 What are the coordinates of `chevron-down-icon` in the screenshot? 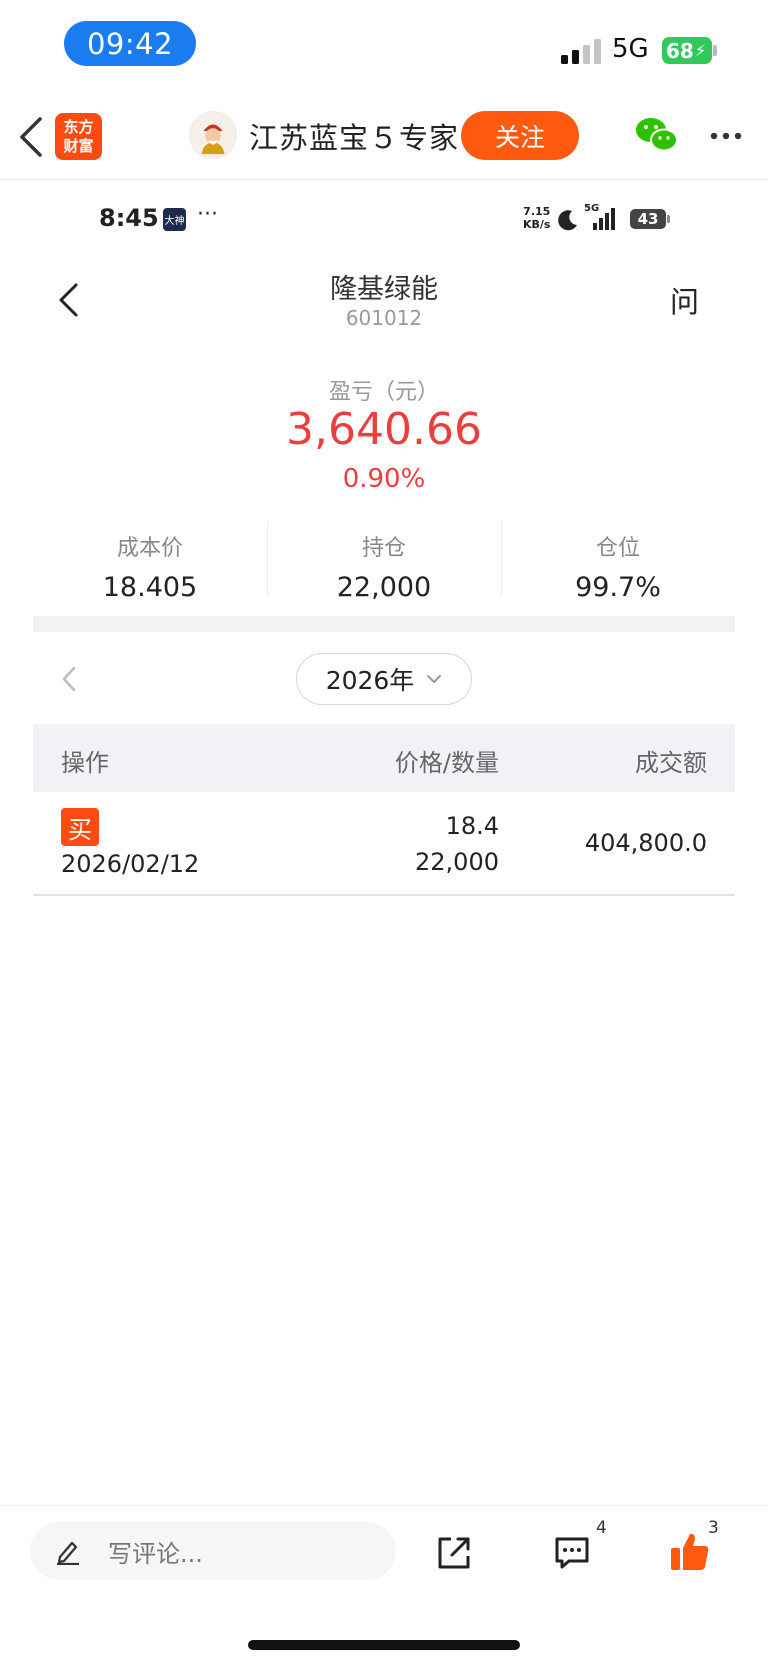 It's located at (434, 679).